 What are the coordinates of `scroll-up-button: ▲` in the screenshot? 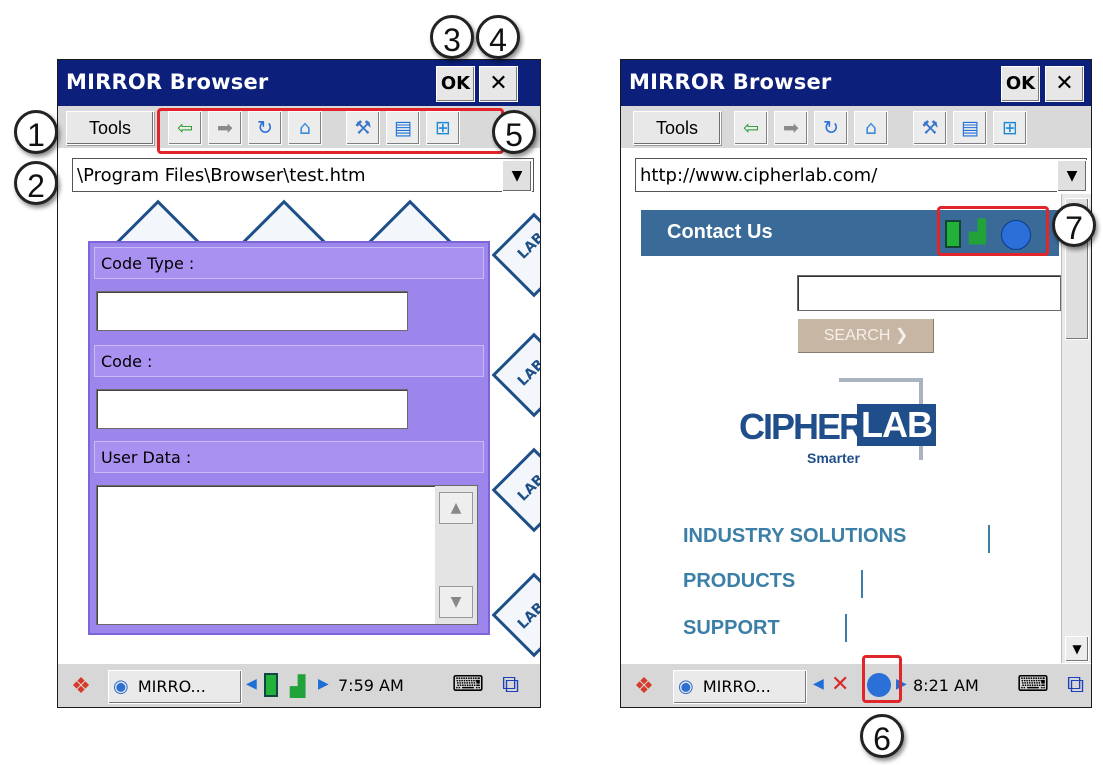 It's located at (456, 508).